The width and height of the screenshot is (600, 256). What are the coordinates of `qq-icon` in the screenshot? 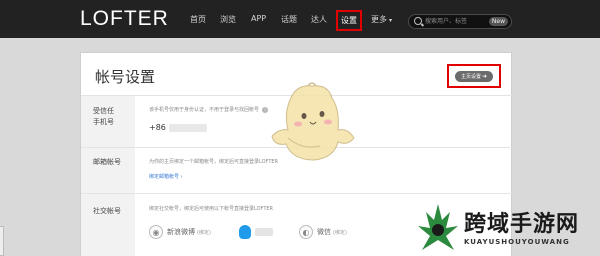 It's located at (245, 232).